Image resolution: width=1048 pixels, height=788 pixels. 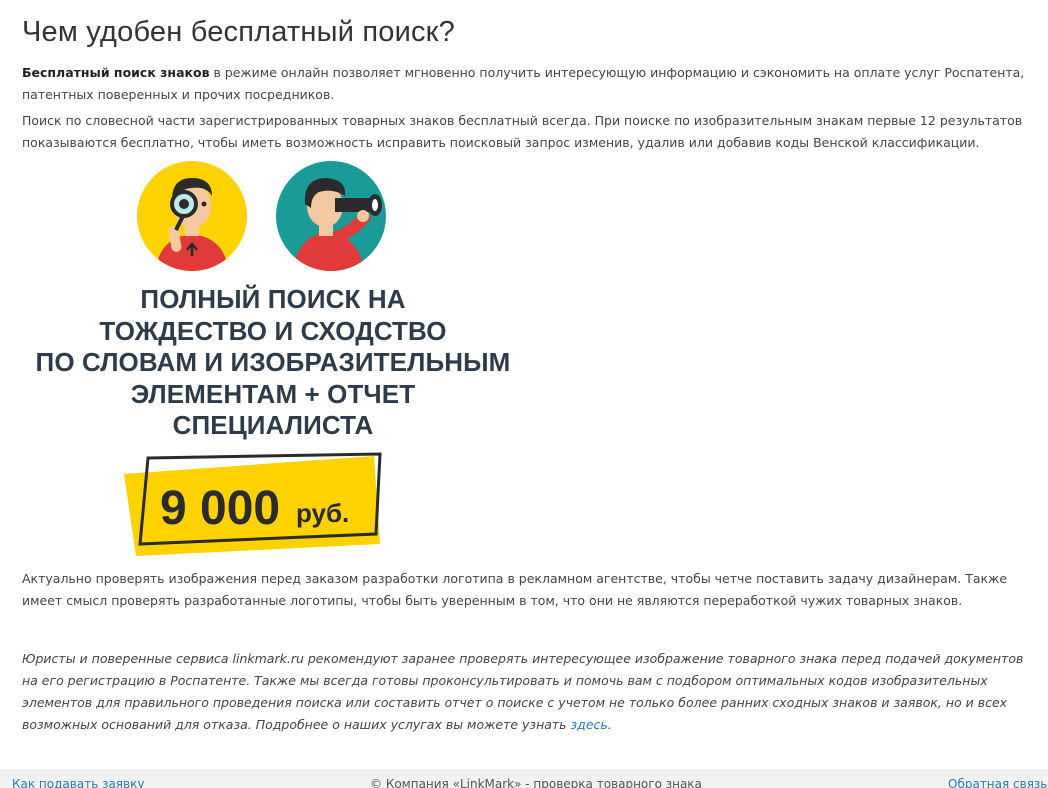 What do you see at coordinates (322, 513) in the screenshot?
I see `price-currency: руб.` at bounding box center [322, 513].